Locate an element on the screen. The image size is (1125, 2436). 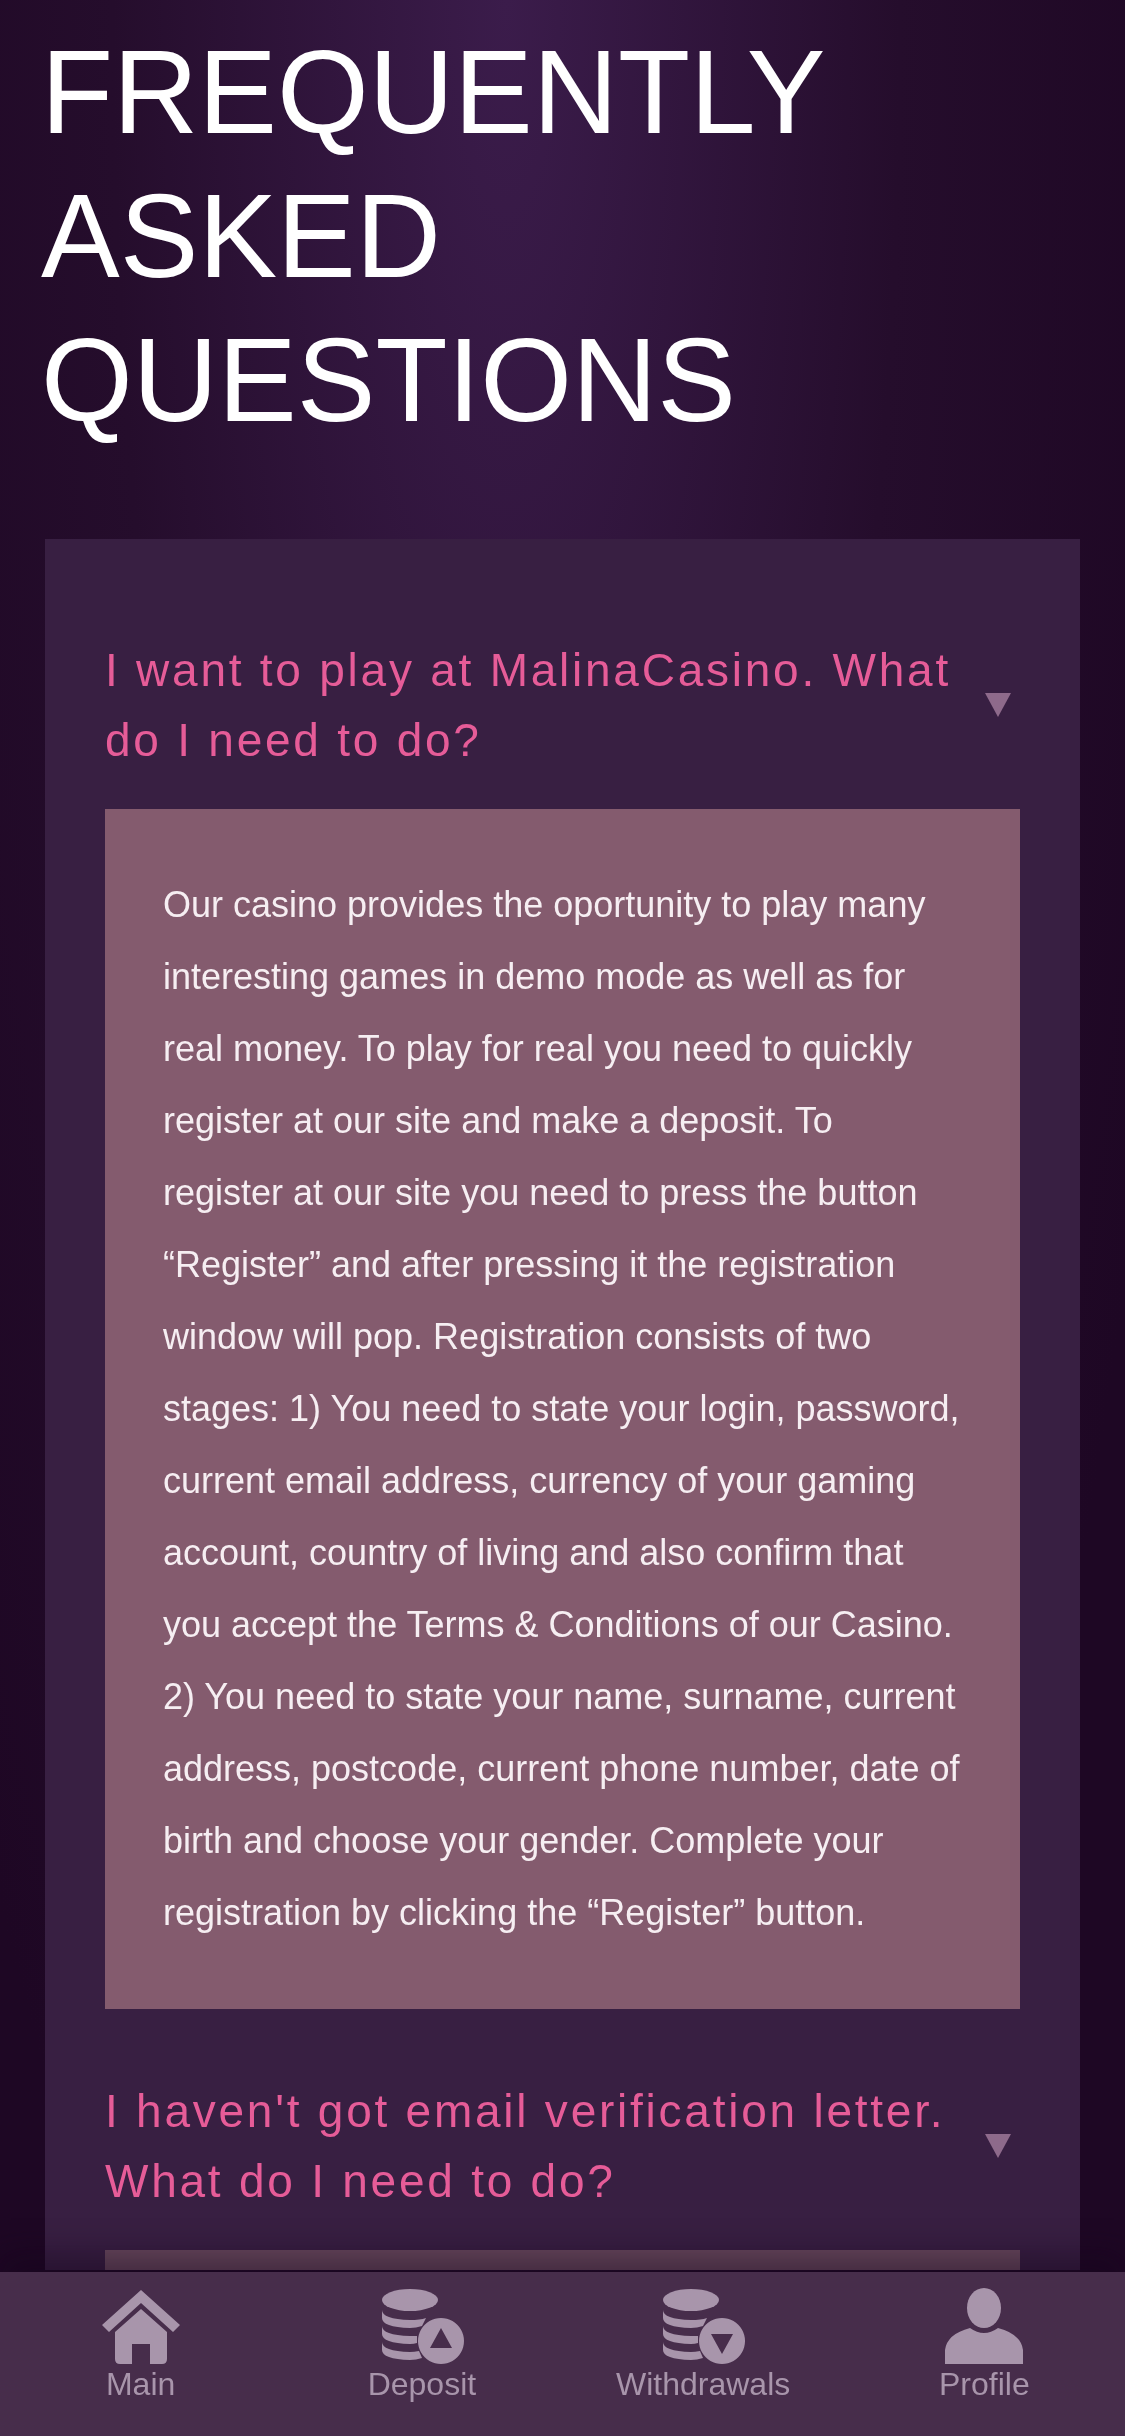
faq-question: I want to play at MalinaCasino. What do I need to do? is located at coordinates (562, 671).